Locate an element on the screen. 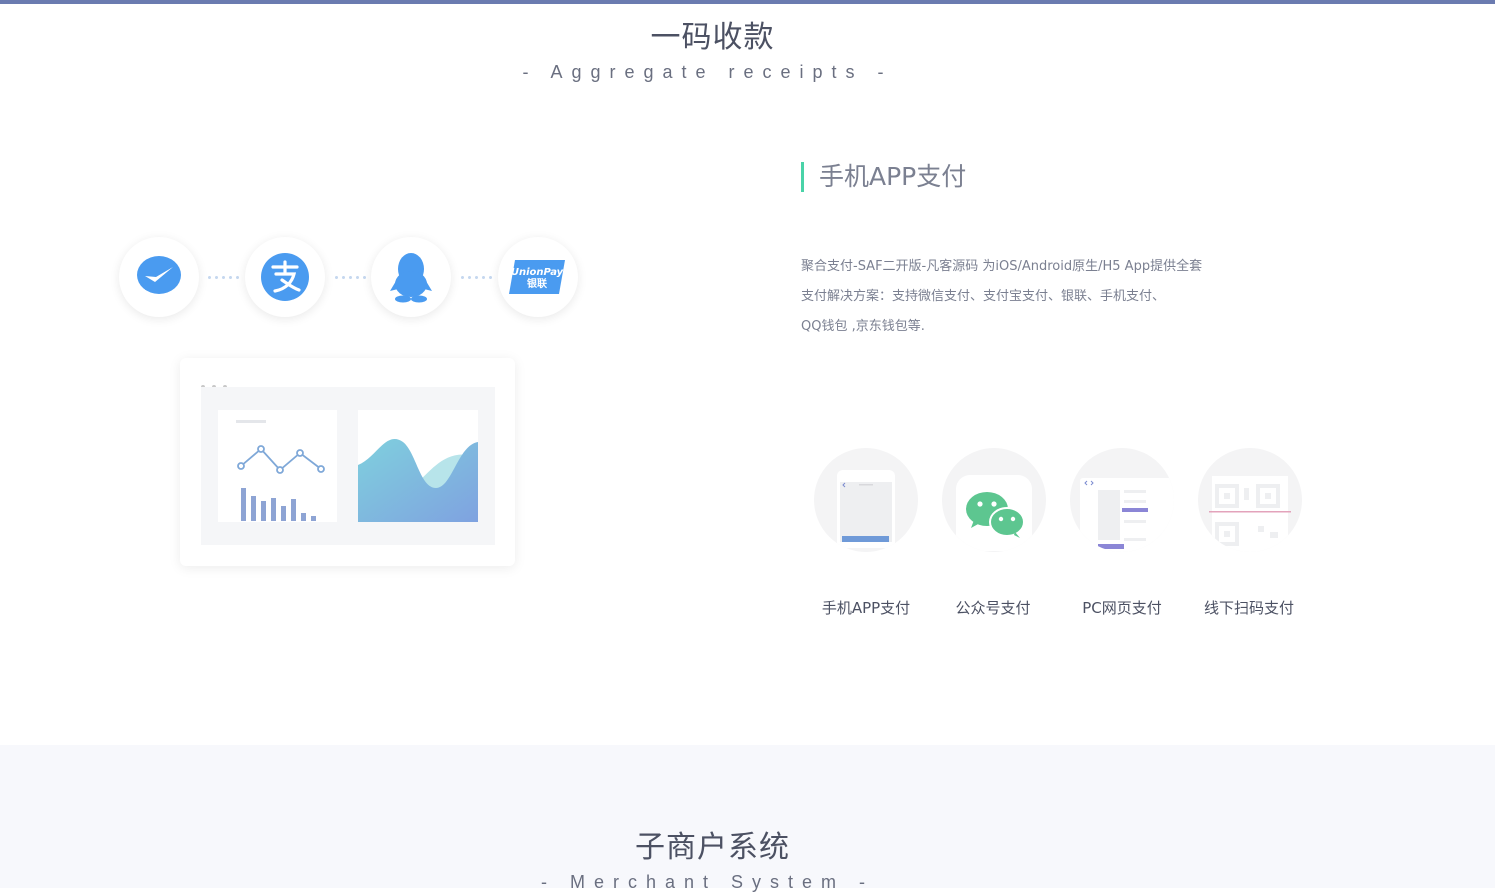 This screenshot has width=1495, height=893. phone-app-icon is located at coordinates (866, 509).